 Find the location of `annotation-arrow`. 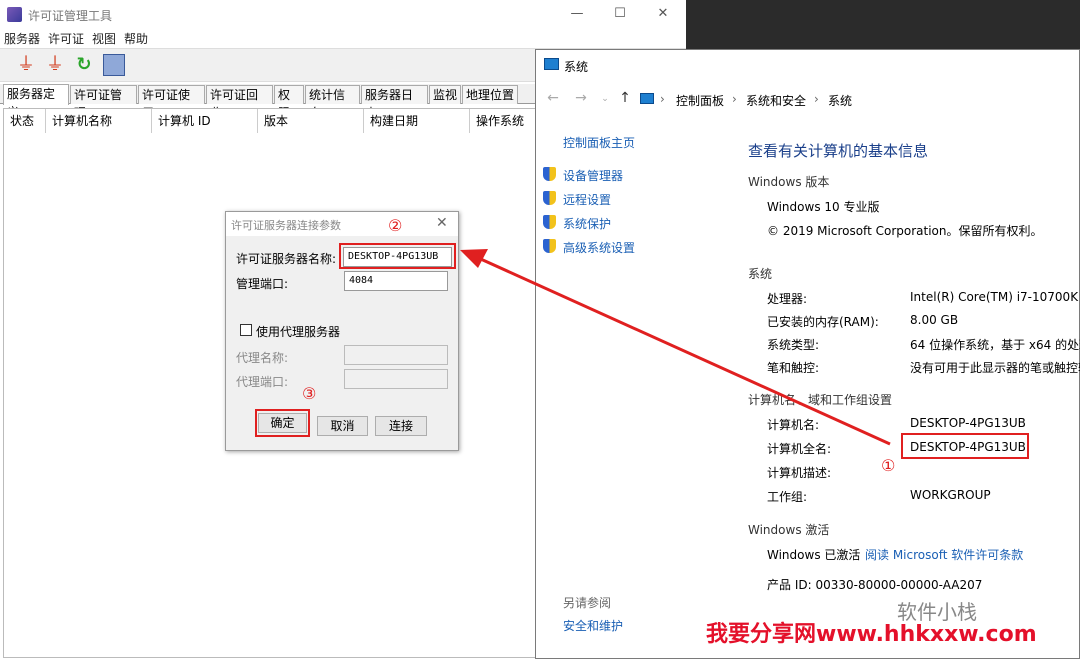

annotation-arrow is located at coordinates (675, 347).